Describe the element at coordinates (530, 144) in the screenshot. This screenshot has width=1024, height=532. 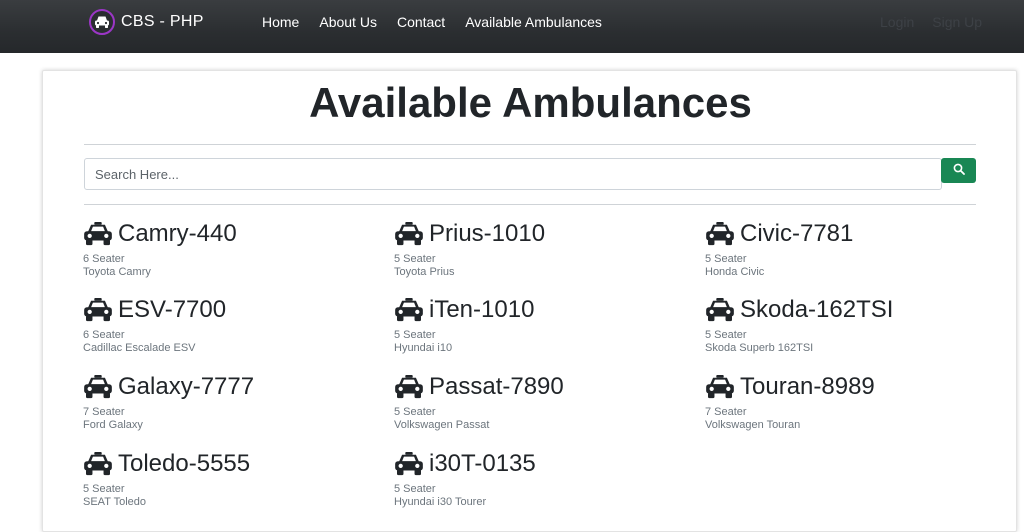
I see `title-divider` at that location.